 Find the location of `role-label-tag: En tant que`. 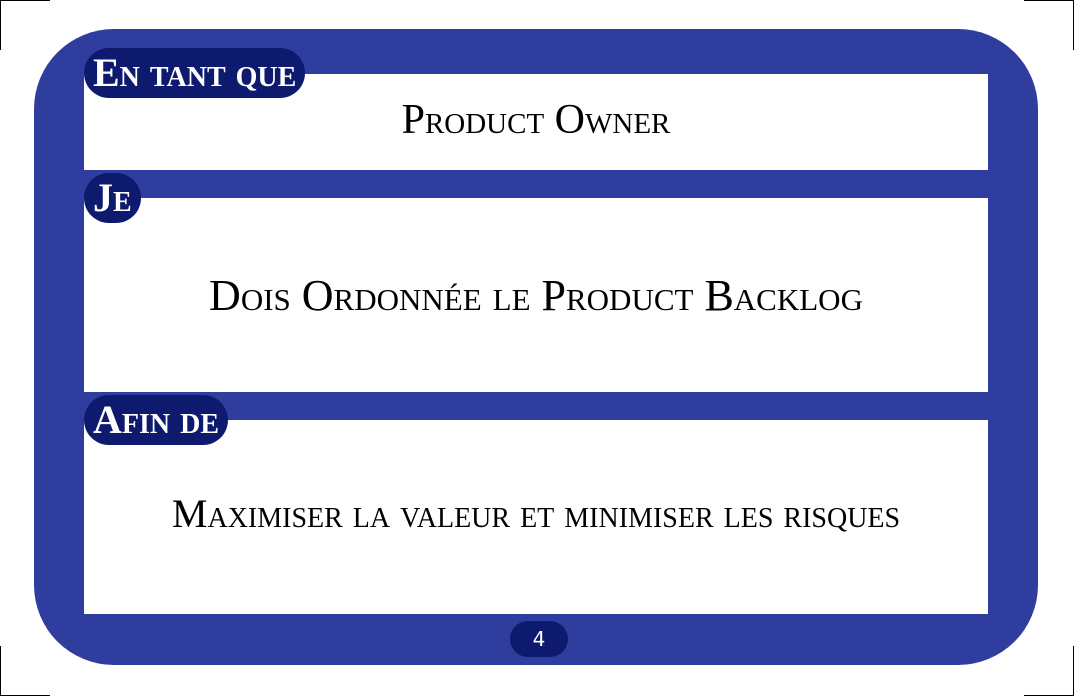

role-label-tag: En tant que is located at coordinates (195, 73).